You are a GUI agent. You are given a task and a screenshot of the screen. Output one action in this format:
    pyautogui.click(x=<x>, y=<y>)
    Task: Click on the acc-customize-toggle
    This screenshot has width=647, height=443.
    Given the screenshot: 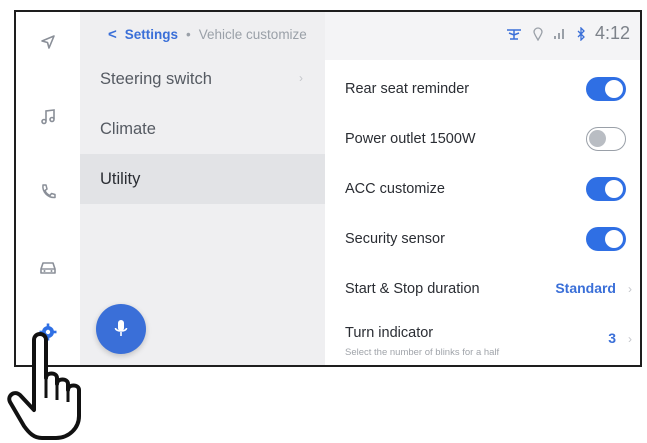 What is the action you would take?
    pyautogui.click(x=606, y=189)
    